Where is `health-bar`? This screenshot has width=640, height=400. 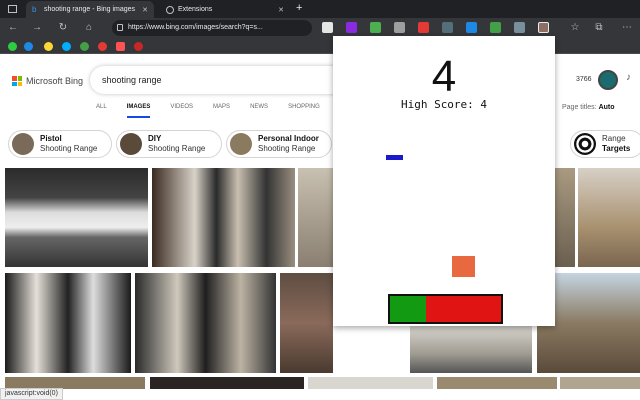
health-bar is located at coordinates (445, 309).